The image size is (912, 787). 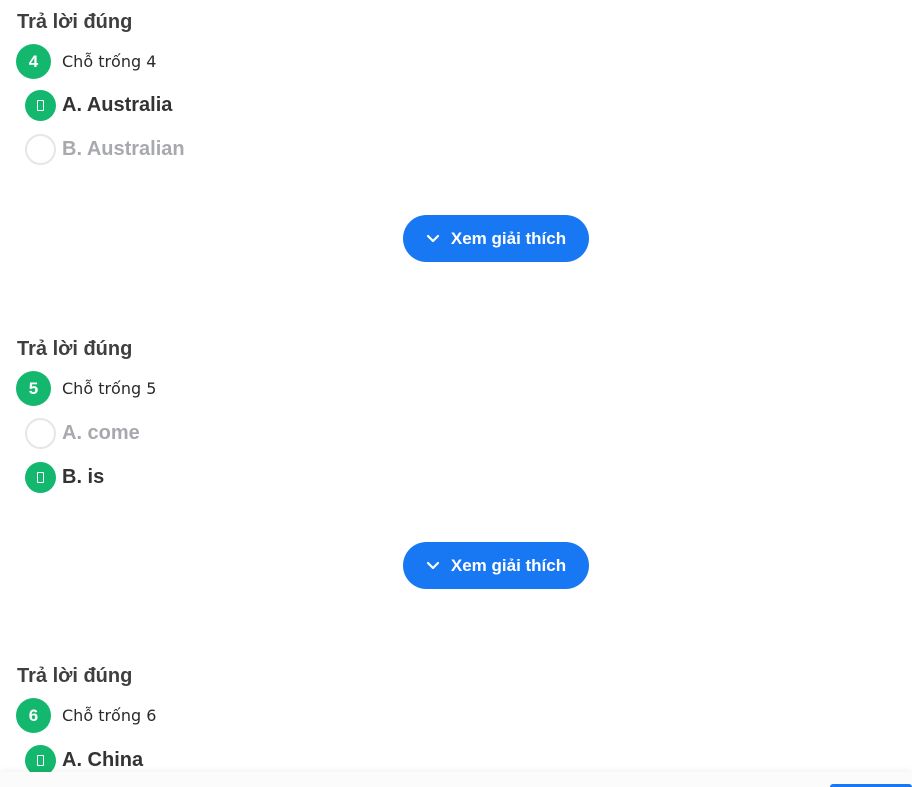 I want to click on question-prompt: Chỗ trống 4, so click(x=109, y=61).